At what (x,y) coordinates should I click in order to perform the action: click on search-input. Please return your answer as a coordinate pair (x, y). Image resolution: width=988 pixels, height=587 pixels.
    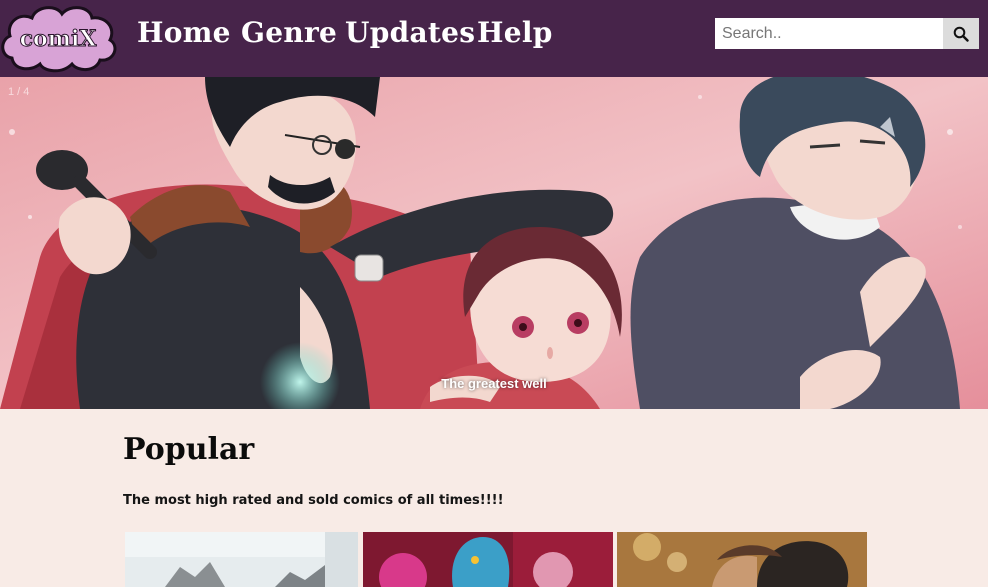
    Looking at the image, I should click on (829, 33).